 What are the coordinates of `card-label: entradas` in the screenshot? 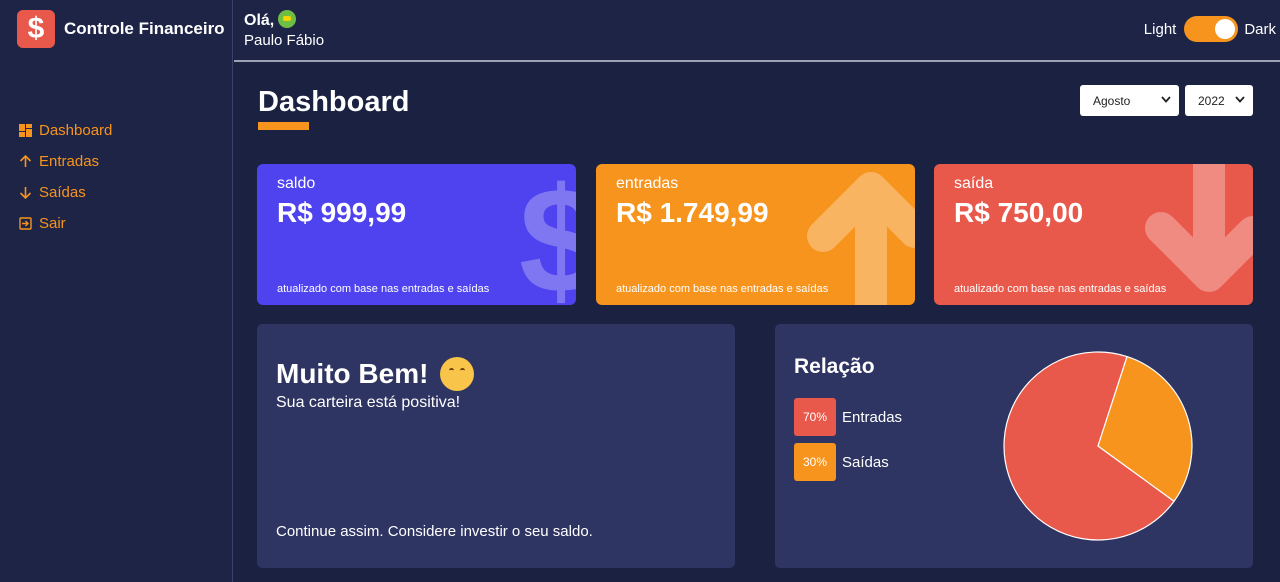 It's located at (647, 183).